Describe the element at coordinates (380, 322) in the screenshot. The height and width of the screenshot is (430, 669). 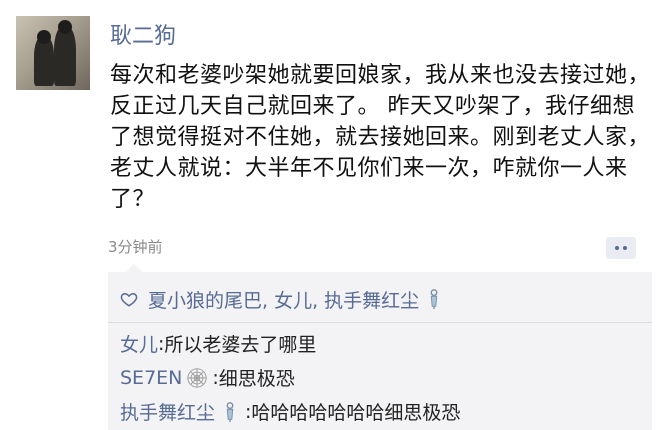
I see `divider` at that location.